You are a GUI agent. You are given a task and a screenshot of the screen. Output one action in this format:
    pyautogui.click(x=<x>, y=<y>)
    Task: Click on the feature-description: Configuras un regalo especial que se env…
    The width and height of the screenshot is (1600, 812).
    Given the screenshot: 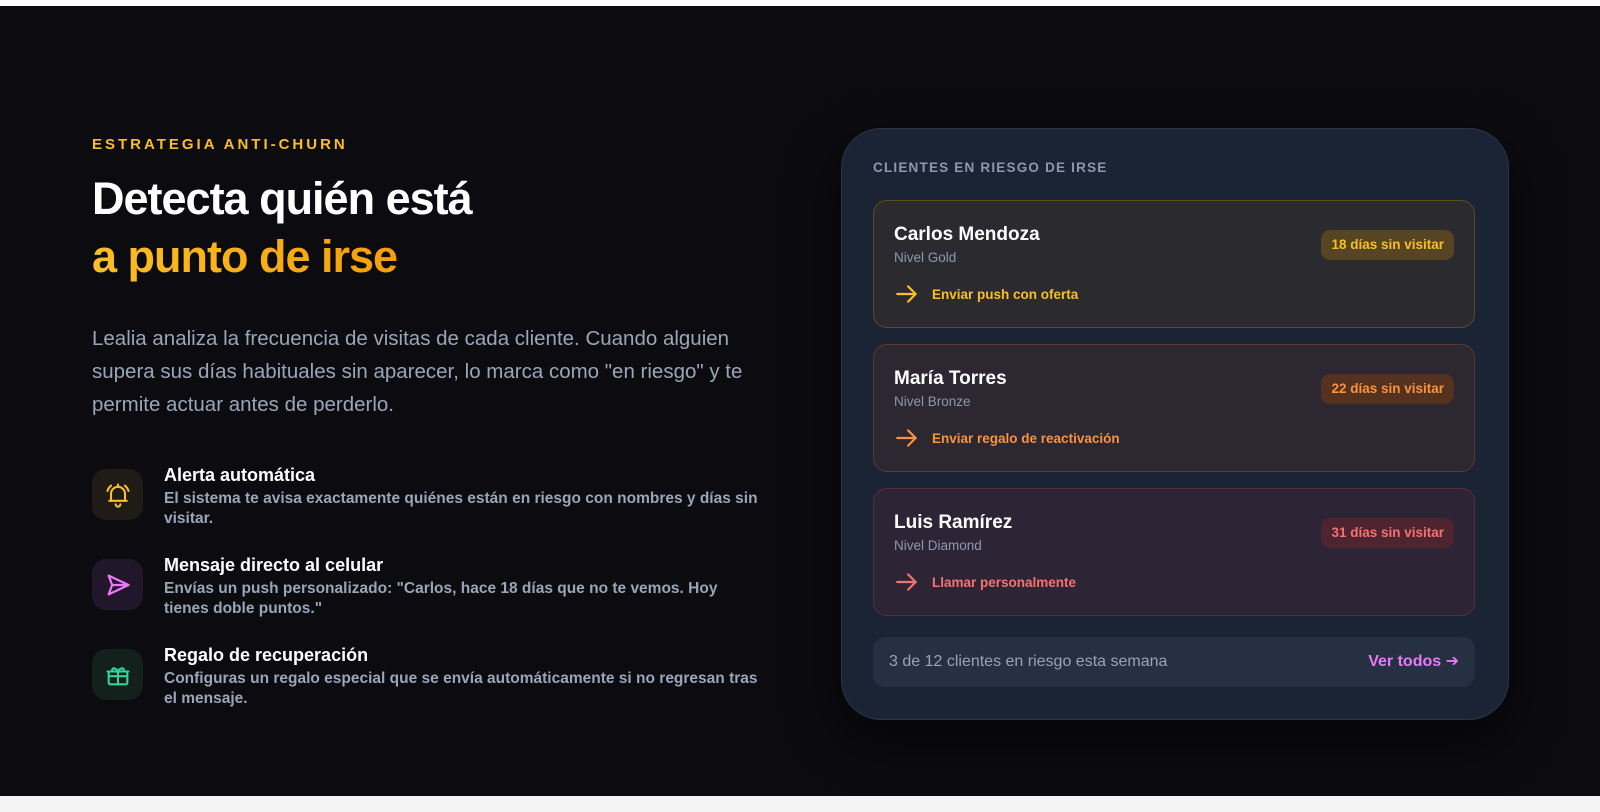 What is the action you would take?
    pyautogui.click(x=461, y=688)
    